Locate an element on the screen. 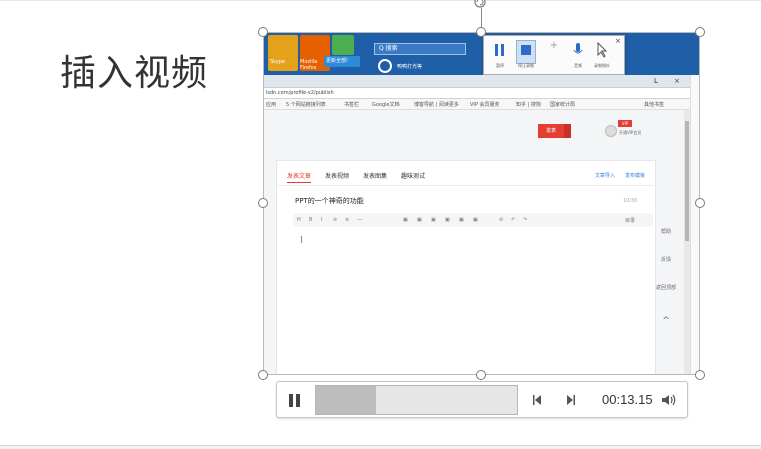 The image size is (761, 449). video-taskbar: Skype Mozilla Firefox 更新全部! Q 搜索 鸭鸭打光等 is located at coordinates (481, 54).